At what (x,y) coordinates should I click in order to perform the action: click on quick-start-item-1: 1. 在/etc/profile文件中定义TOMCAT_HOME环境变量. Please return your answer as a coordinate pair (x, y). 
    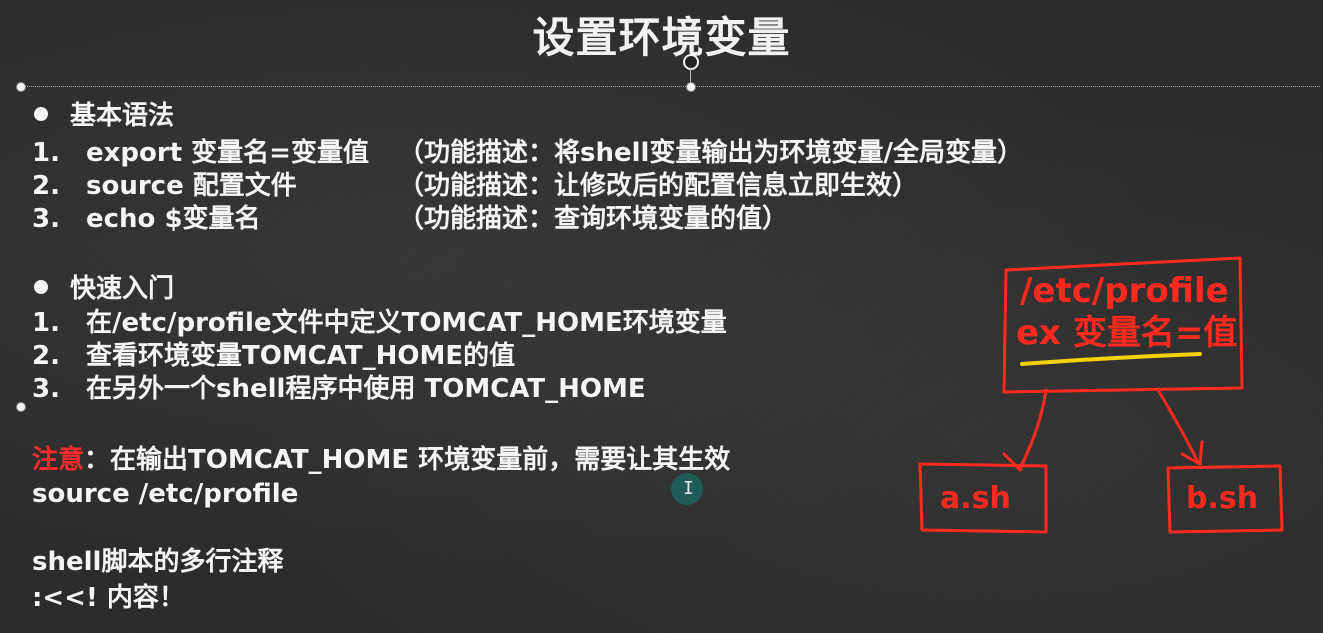
    Looking at the image, I should click on (379, 323).